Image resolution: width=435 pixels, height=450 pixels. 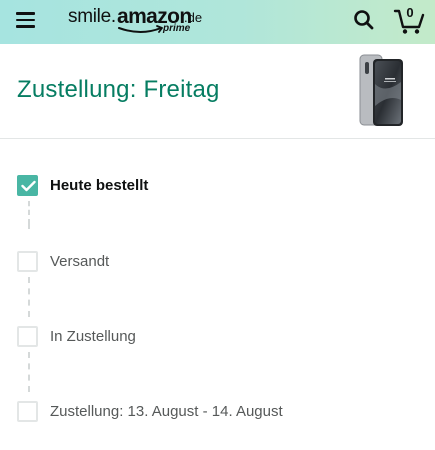 I want to click on step-label-delivery-window: Zustellung: 13. August - 14. August, so click(x=166, y=411).